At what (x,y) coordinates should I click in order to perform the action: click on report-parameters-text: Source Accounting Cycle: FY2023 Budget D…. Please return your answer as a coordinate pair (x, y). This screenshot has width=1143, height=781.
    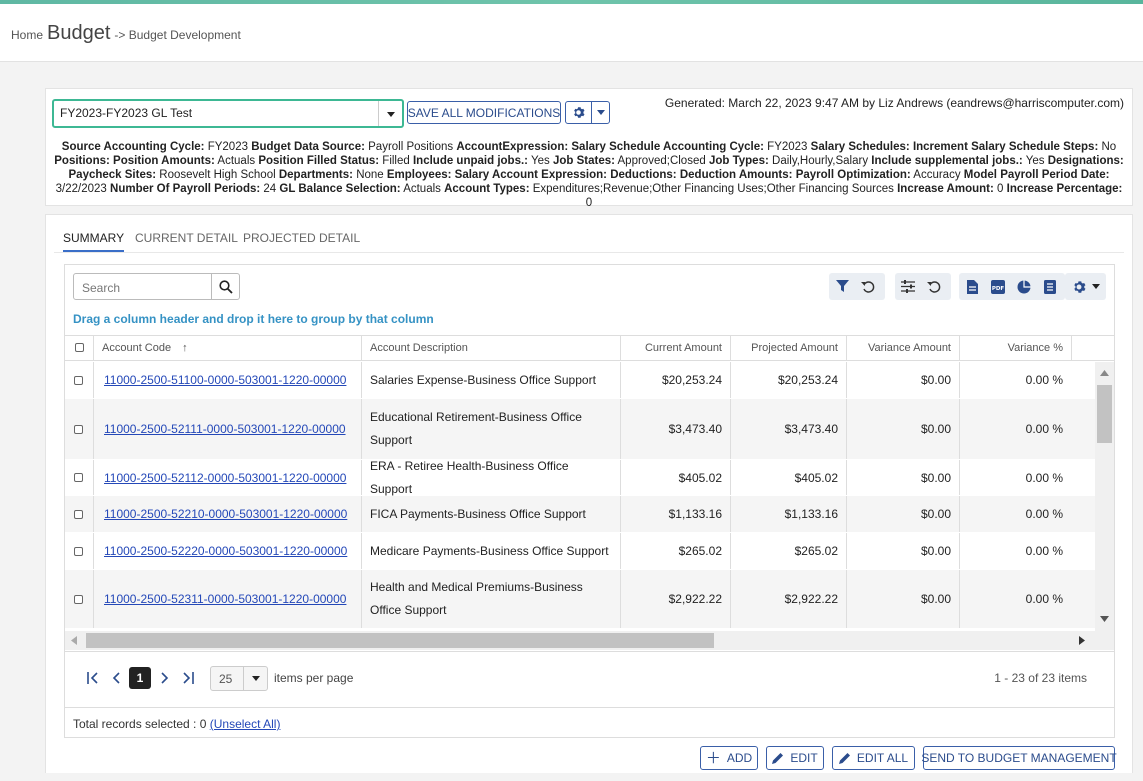
    Looking at the image, I should click on (589, 175).